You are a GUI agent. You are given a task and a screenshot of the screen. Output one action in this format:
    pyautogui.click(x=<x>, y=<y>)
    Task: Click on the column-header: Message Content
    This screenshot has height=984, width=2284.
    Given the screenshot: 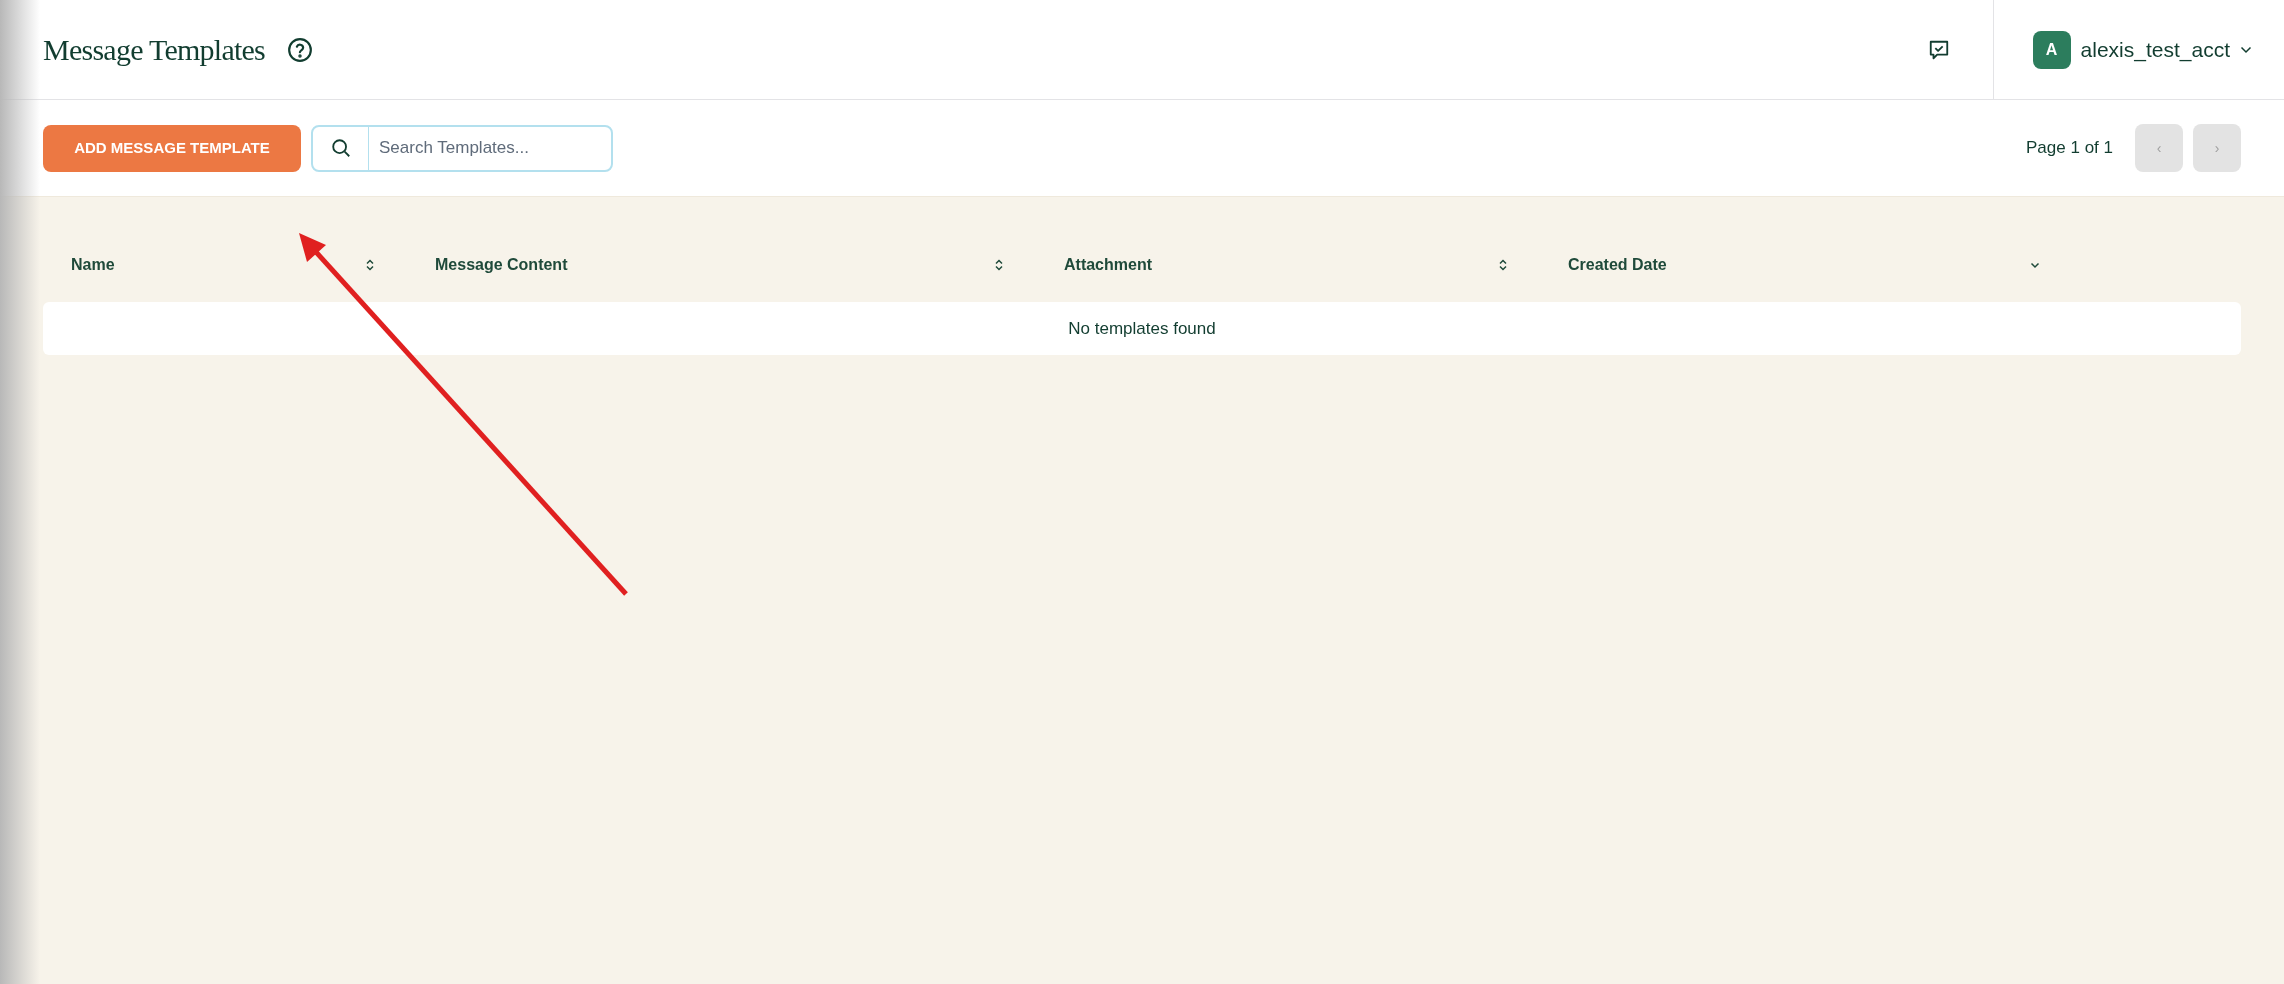 What is the action you would take?
    pyautogui.click(x=501, y=265)
    